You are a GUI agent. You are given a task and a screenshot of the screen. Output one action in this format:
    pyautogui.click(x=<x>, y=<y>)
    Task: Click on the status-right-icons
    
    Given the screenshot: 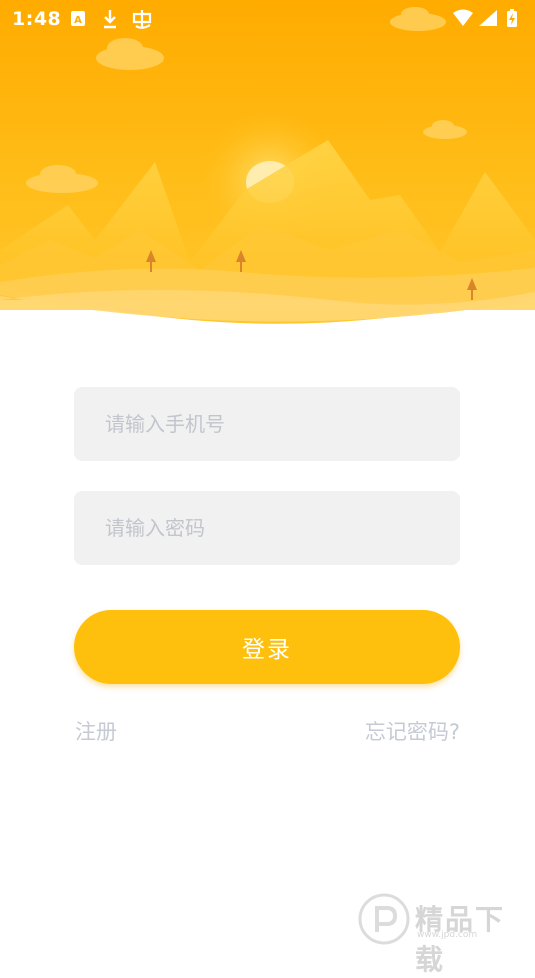 What is the action you would take?
    pyautogui.click(x=485, y=18)
    